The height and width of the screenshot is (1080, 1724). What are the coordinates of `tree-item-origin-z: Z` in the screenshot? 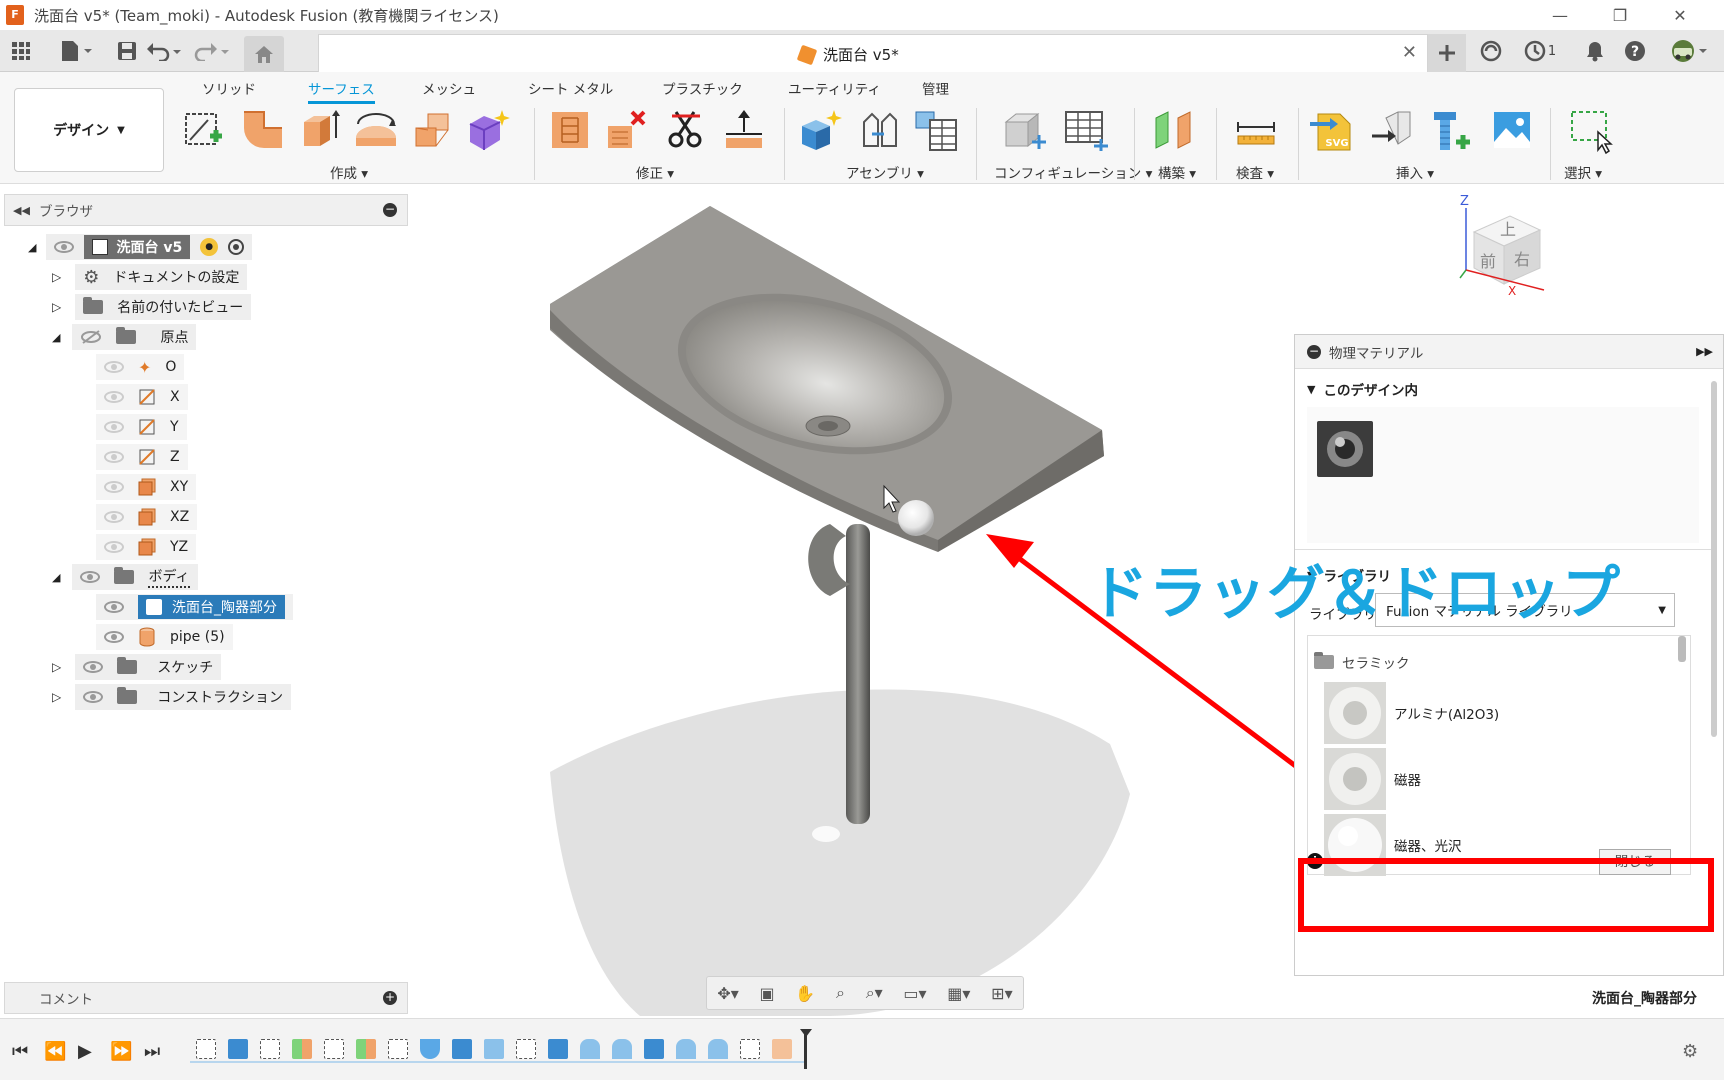 It's located at (142, 457).